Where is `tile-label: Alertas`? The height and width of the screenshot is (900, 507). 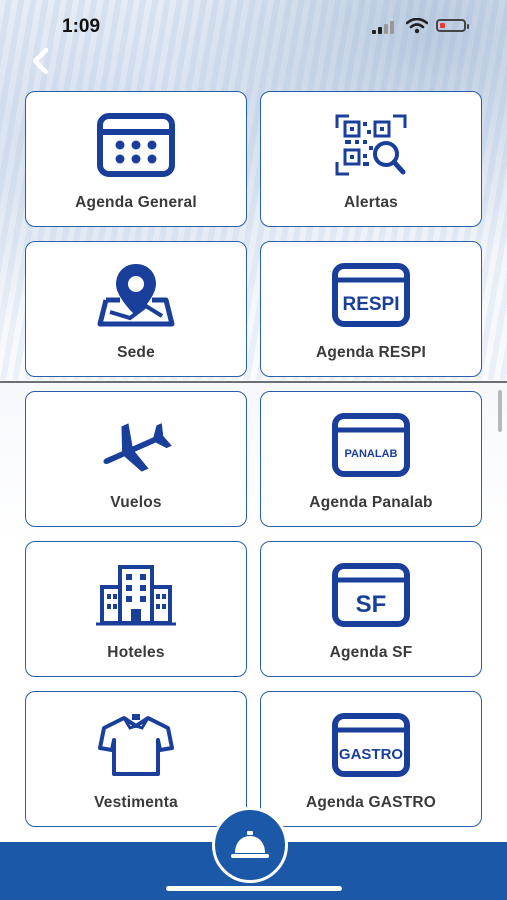
tile-label: Alertas is located at coordinates (371, 202).